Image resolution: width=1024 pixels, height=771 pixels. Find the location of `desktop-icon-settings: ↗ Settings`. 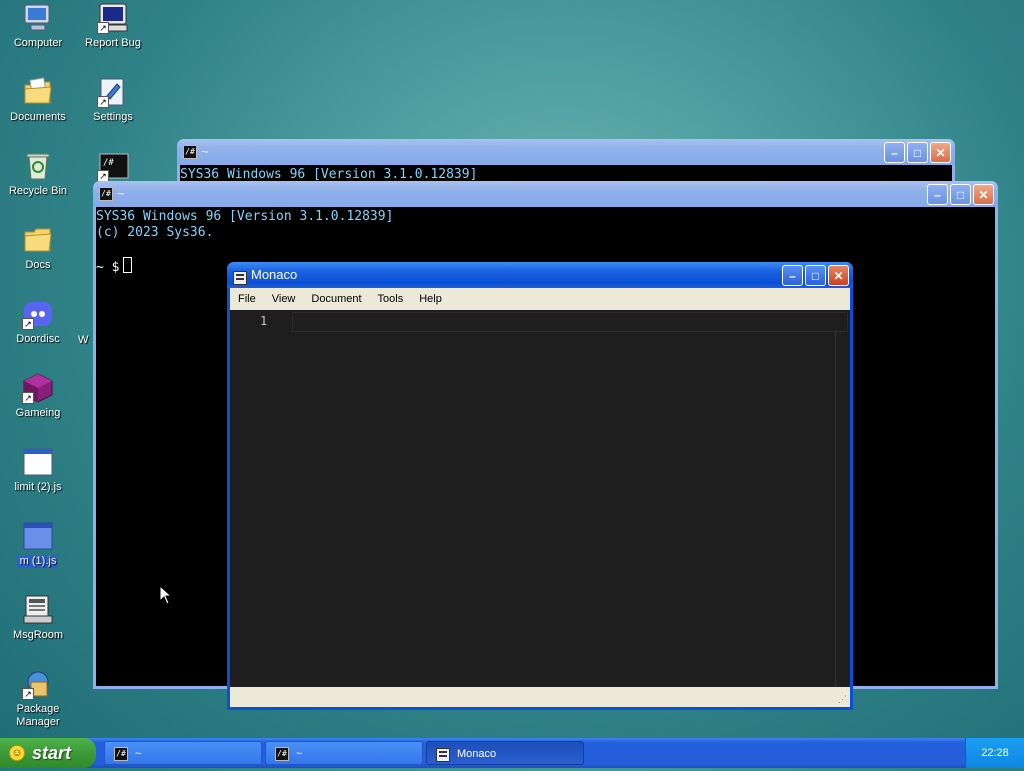

desktop-icon-settings: ↗ Settings is located at coordinates (113, 100).